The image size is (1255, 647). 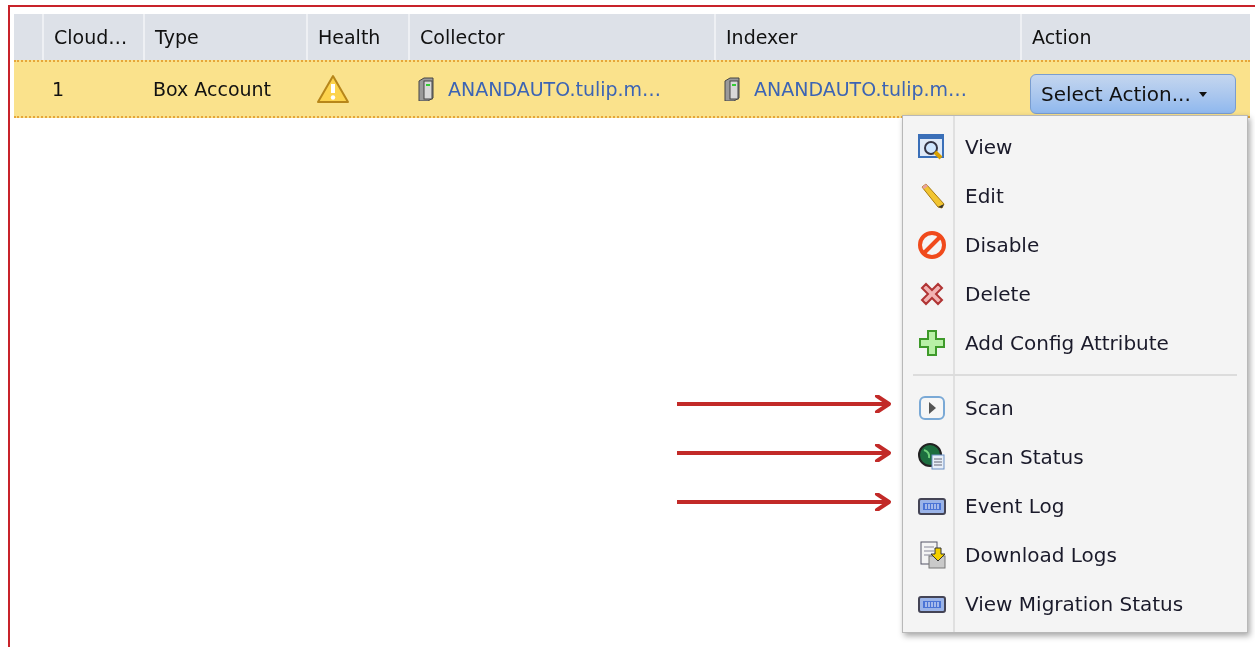 I want to click on prohibited-icon, so click(x=932, y=244).